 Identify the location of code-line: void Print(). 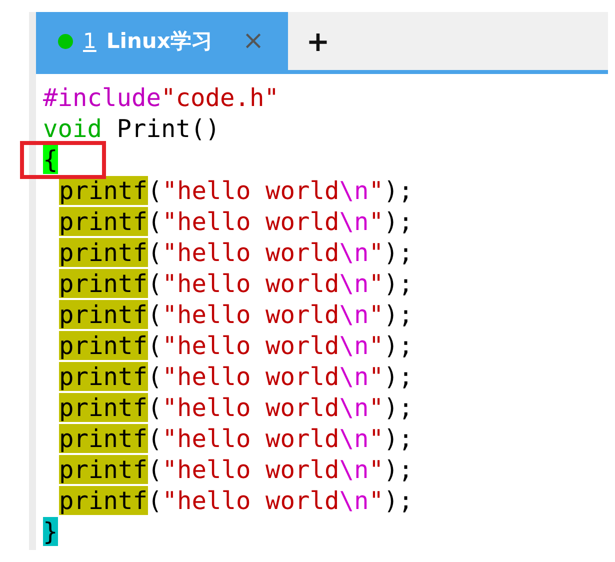
(132, 128).